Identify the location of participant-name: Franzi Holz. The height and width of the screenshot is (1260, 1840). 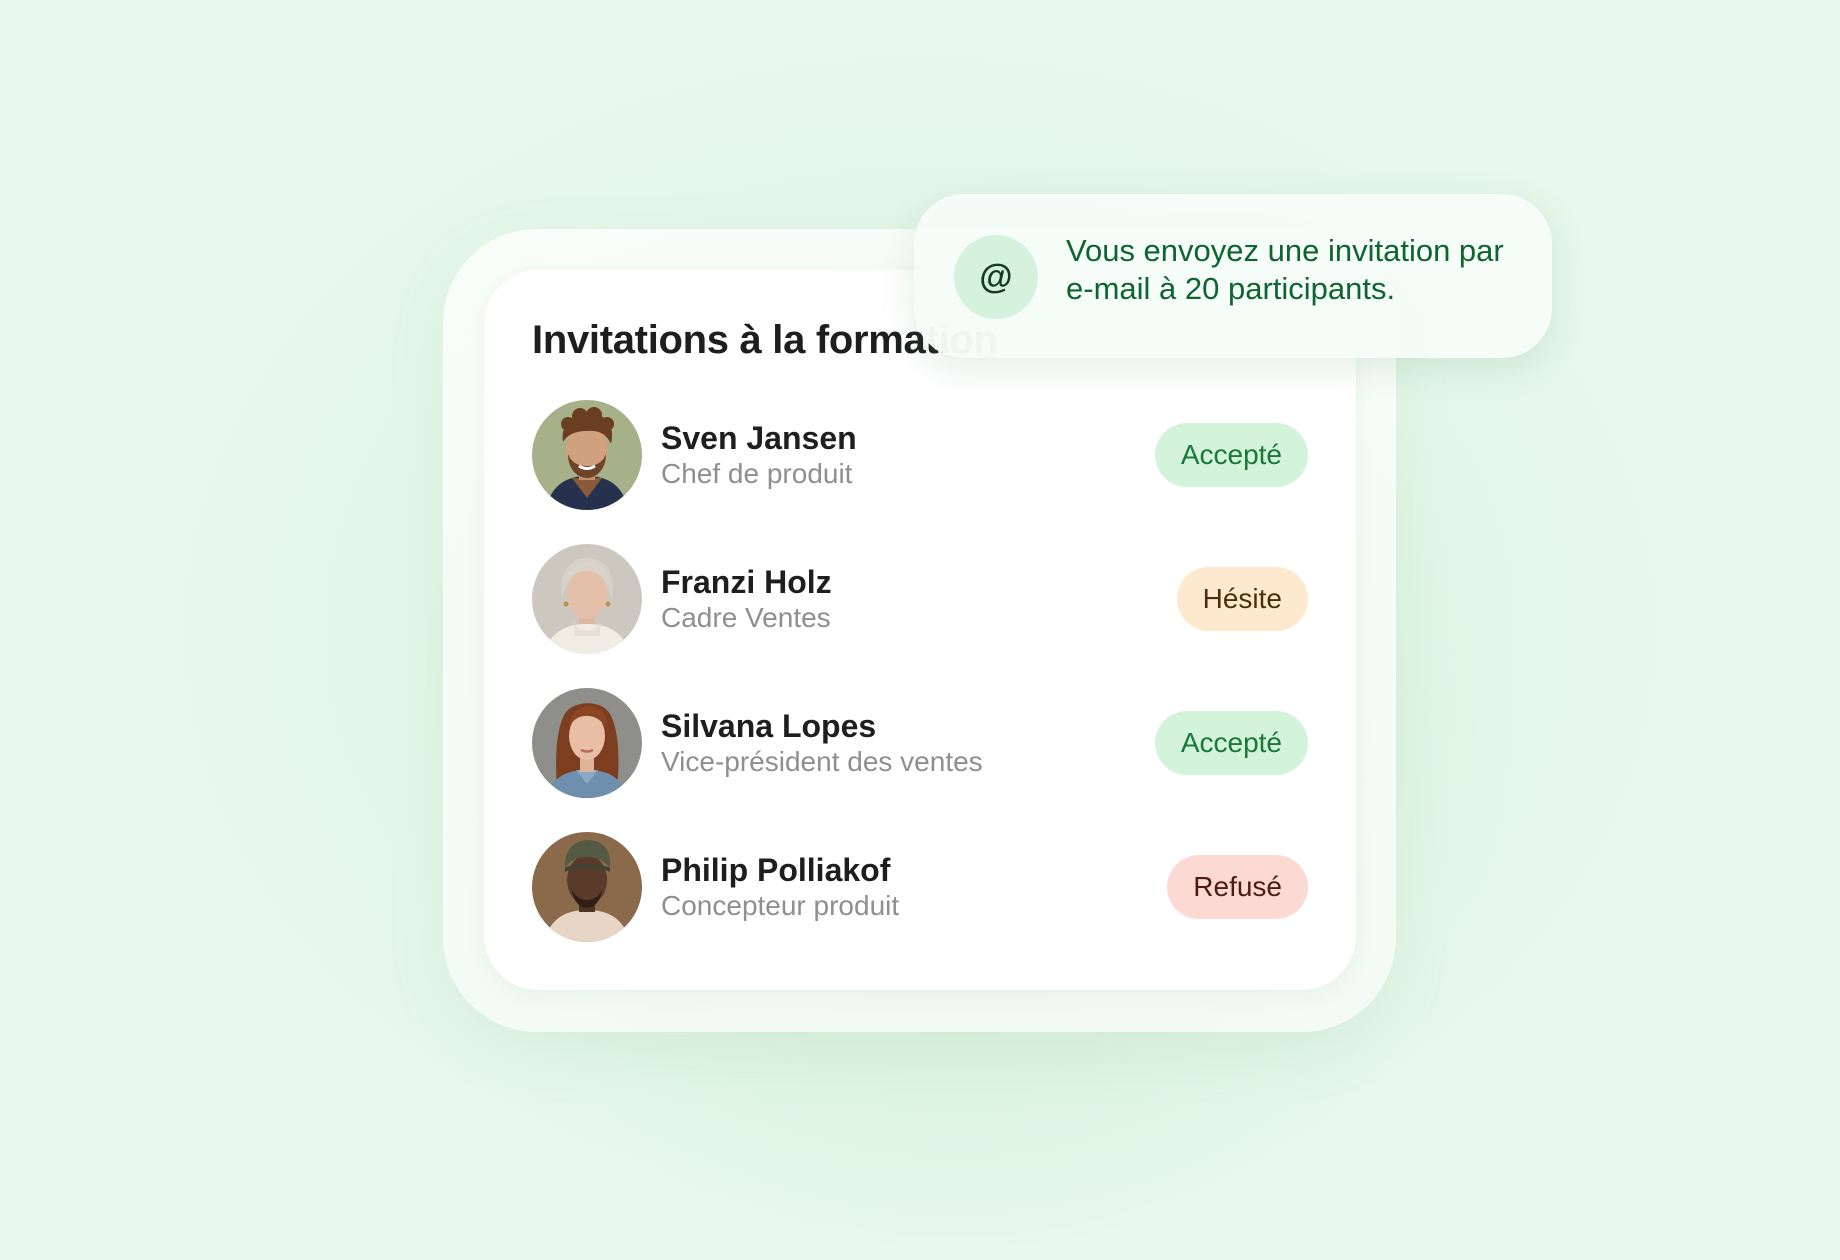
(746, 582).